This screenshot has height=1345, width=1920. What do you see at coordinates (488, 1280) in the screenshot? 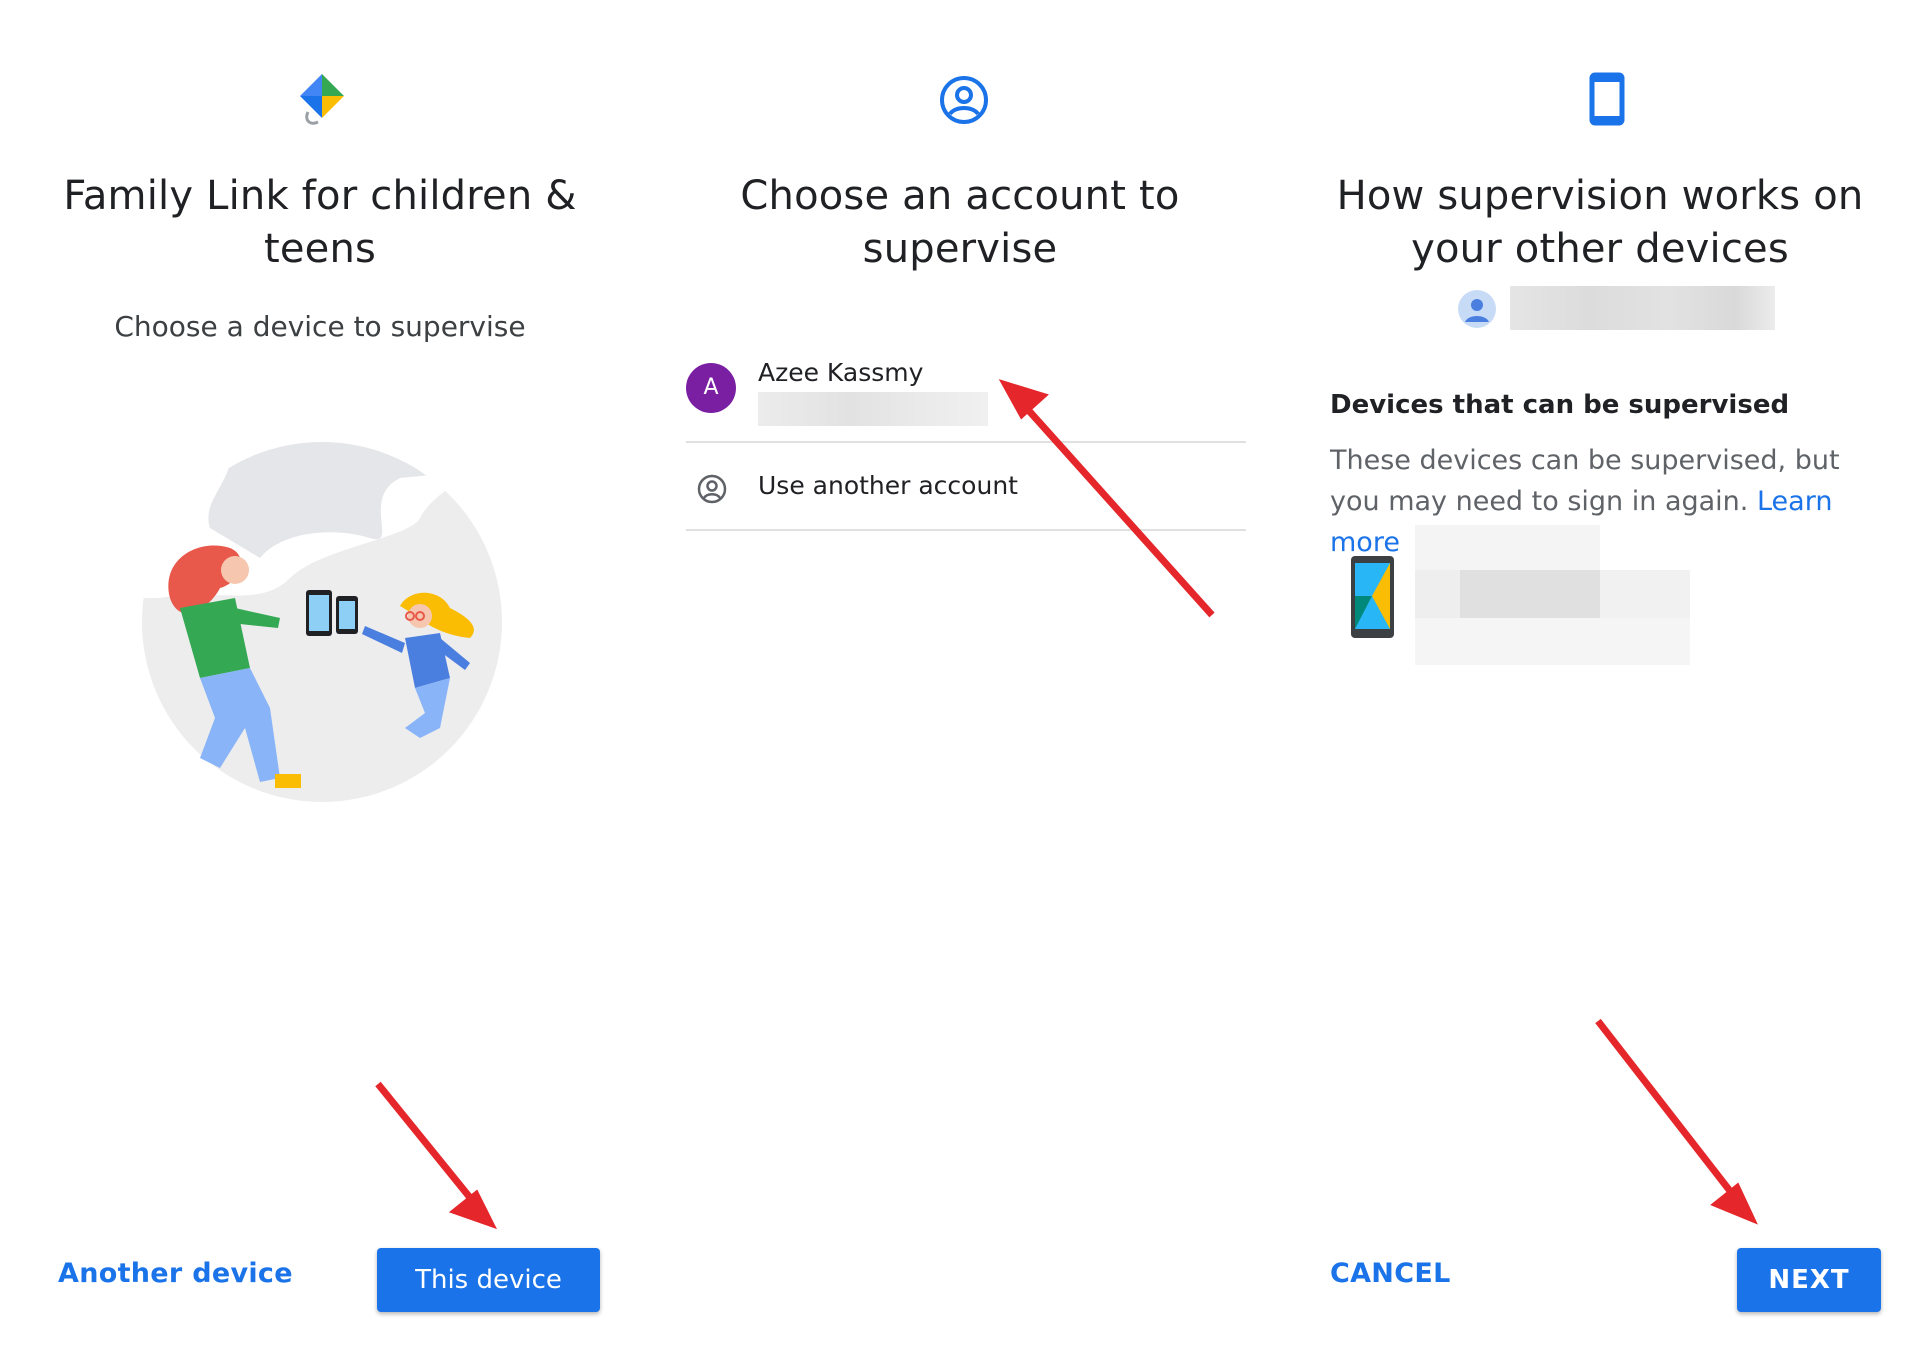
I see `this-device-button: This device` at bounding box center [488, 1280].